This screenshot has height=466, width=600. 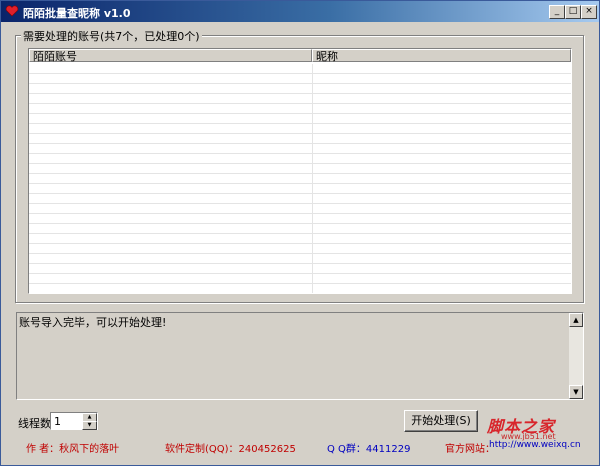 I want to click on threads-label: 线程数, so click(x=34, y=423).